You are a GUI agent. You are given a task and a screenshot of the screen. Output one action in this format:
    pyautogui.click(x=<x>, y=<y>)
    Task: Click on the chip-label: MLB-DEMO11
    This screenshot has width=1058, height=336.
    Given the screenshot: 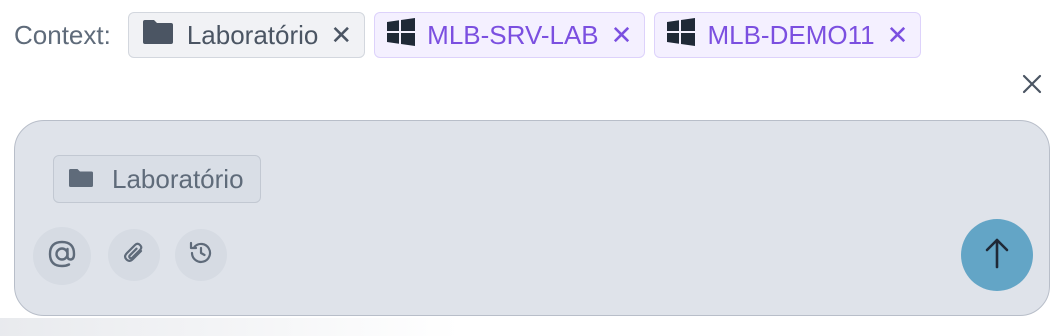 What is the action you would take?
    pyautogui.click(x=791, y=34)
    